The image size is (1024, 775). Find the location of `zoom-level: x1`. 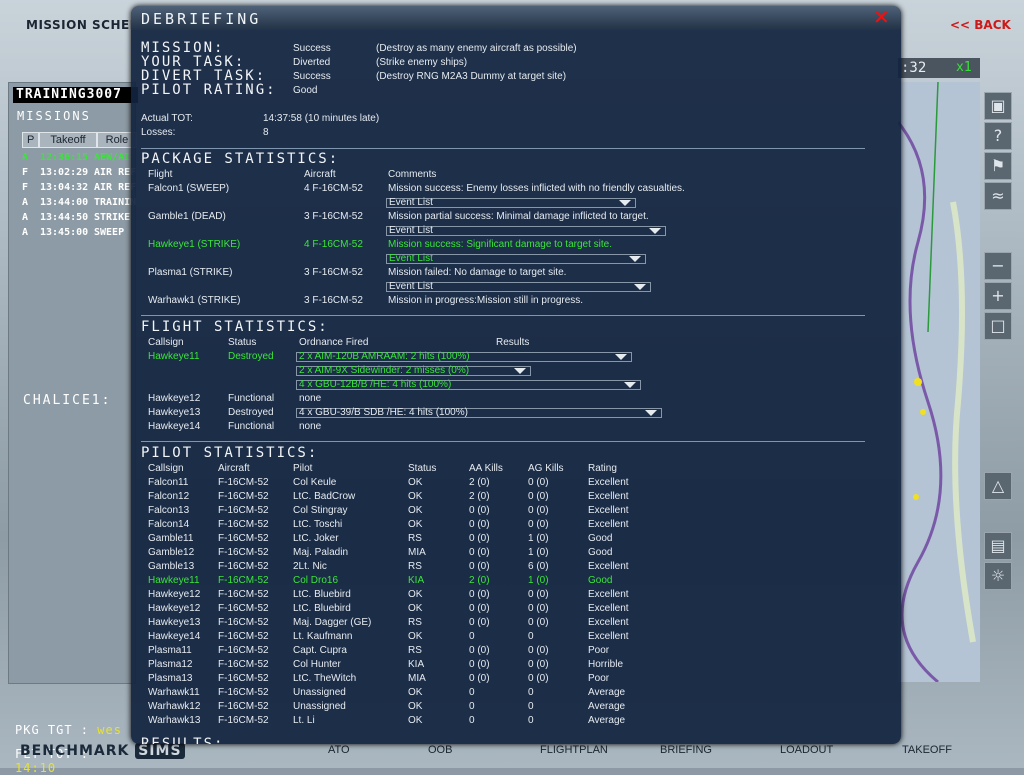

zoom-level: x1 is located at coordinates (964, 67).